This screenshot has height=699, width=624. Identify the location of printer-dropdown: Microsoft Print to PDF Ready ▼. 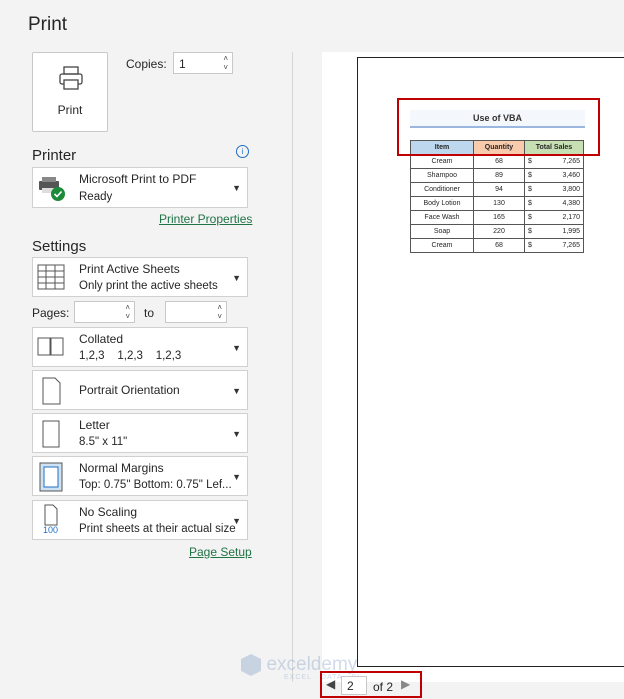
(140, 187).